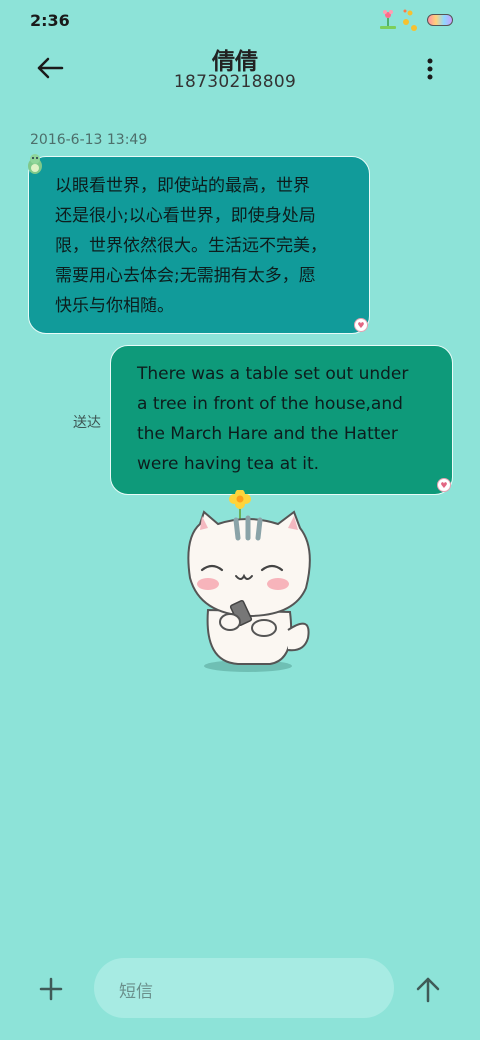 The height and width of the screenshot is (1040, 480). What do you see at coordinates (114, 306) in the screenshot?
I see `message-line: 快乐与你相随。` at bounding box center [114, 306].